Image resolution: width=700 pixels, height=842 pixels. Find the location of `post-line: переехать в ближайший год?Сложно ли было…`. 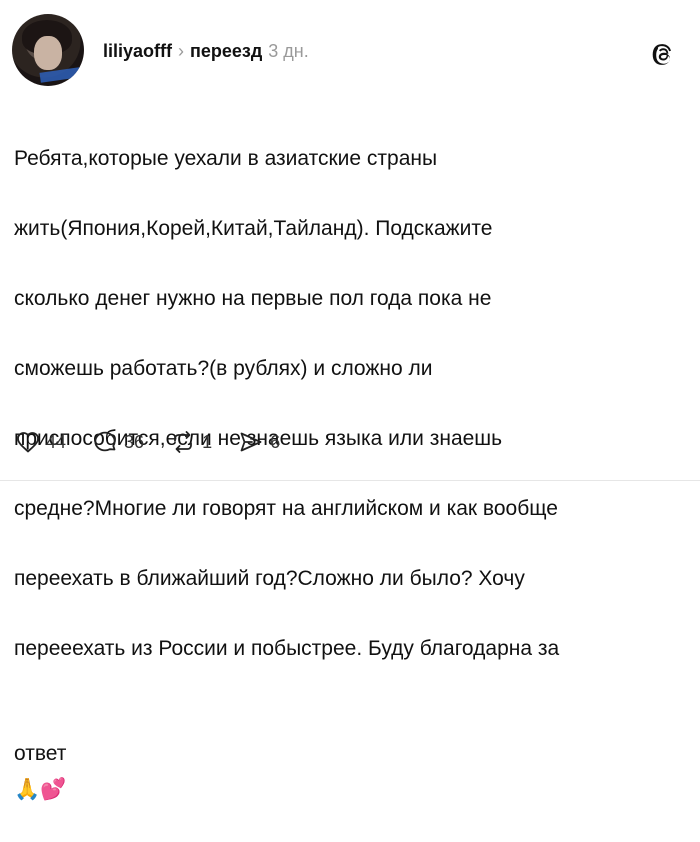

post-line: переехать в ближайший год?Сложно ли было… is located at coordinates (269, 578).